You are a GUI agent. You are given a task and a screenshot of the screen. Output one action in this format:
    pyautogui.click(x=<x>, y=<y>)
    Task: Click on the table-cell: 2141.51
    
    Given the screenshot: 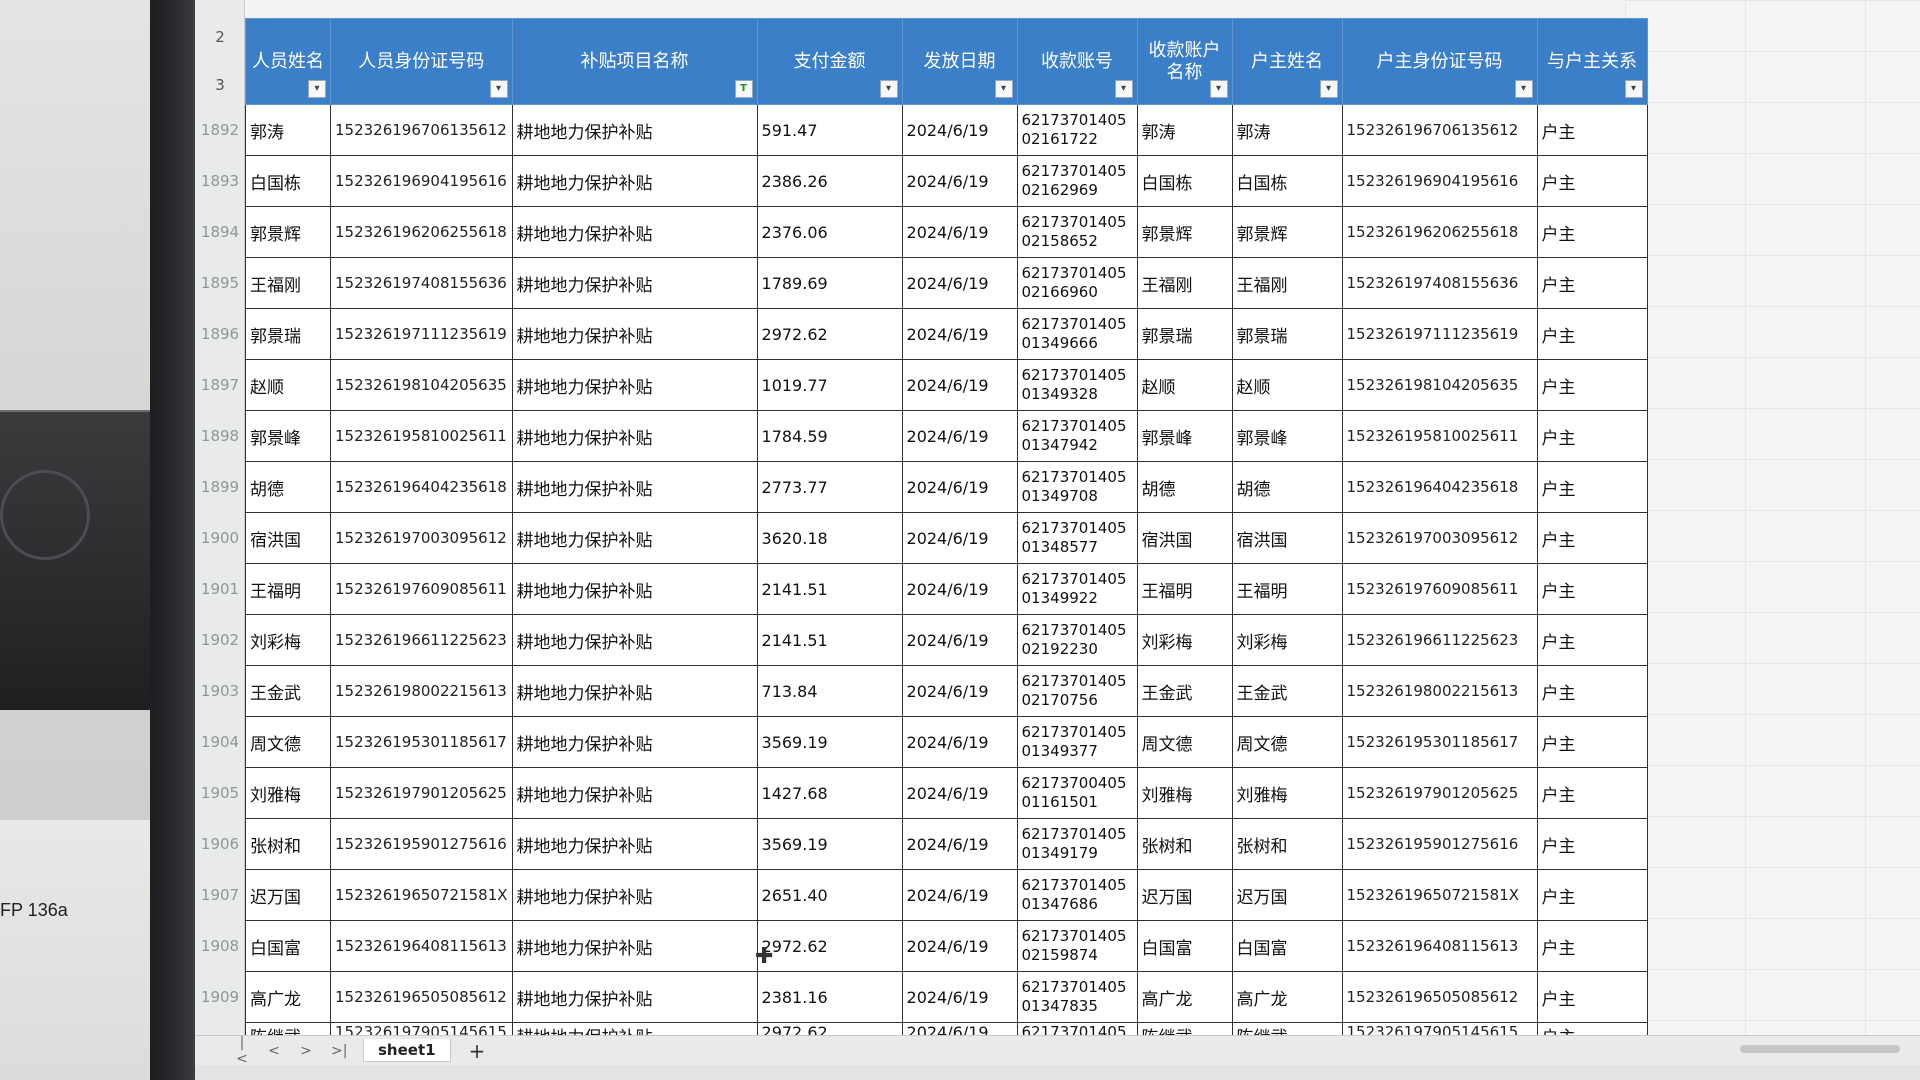 What is the action you would take?
    pyautogui.click(x=829, y=640)
    